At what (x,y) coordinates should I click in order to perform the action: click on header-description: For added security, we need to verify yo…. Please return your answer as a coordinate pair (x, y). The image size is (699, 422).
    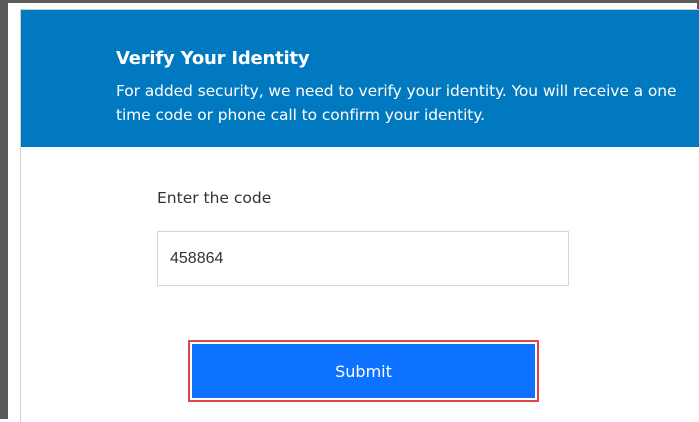
    Looking at the image, I should click on (396, 103).